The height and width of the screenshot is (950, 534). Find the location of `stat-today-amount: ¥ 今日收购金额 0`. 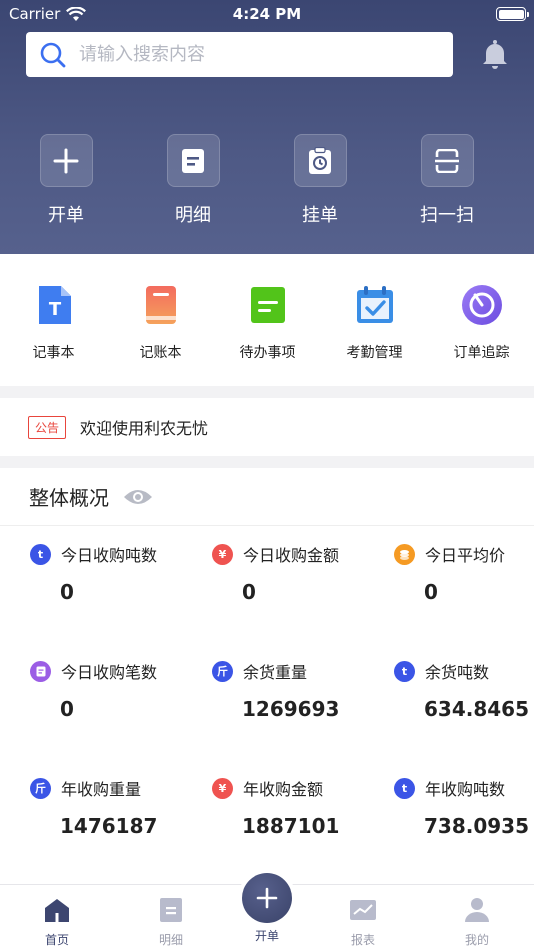

stat-today-amount: ¥ 今日收购金额 0 is located at coordinates (301, 573).